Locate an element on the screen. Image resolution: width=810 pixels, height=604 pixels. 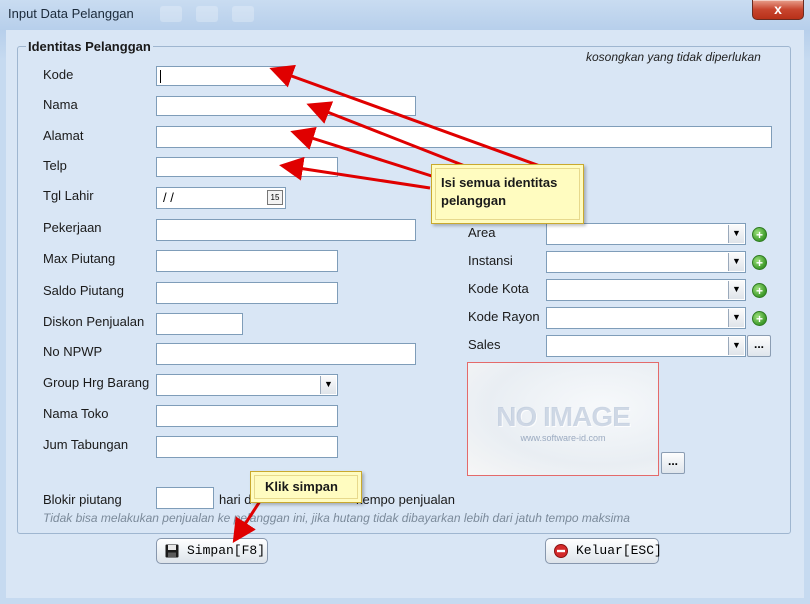
callout-line-1: Isi semua identitas is located at coordinates (499, 182).